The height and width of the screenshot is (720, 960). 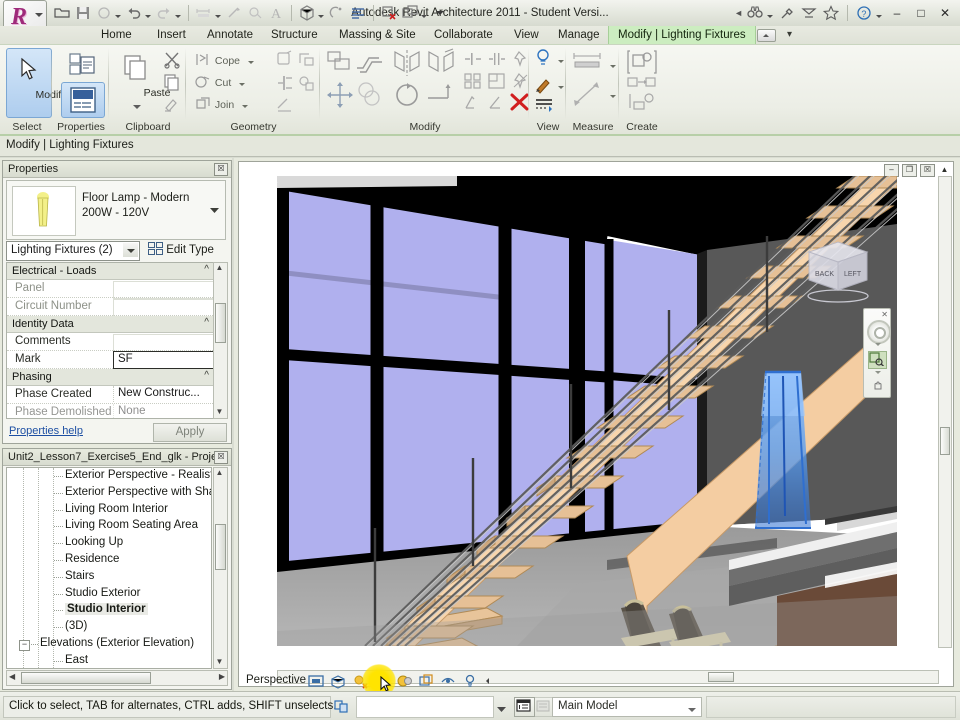 I want to click on section-icon, so click(x=337, y=13).